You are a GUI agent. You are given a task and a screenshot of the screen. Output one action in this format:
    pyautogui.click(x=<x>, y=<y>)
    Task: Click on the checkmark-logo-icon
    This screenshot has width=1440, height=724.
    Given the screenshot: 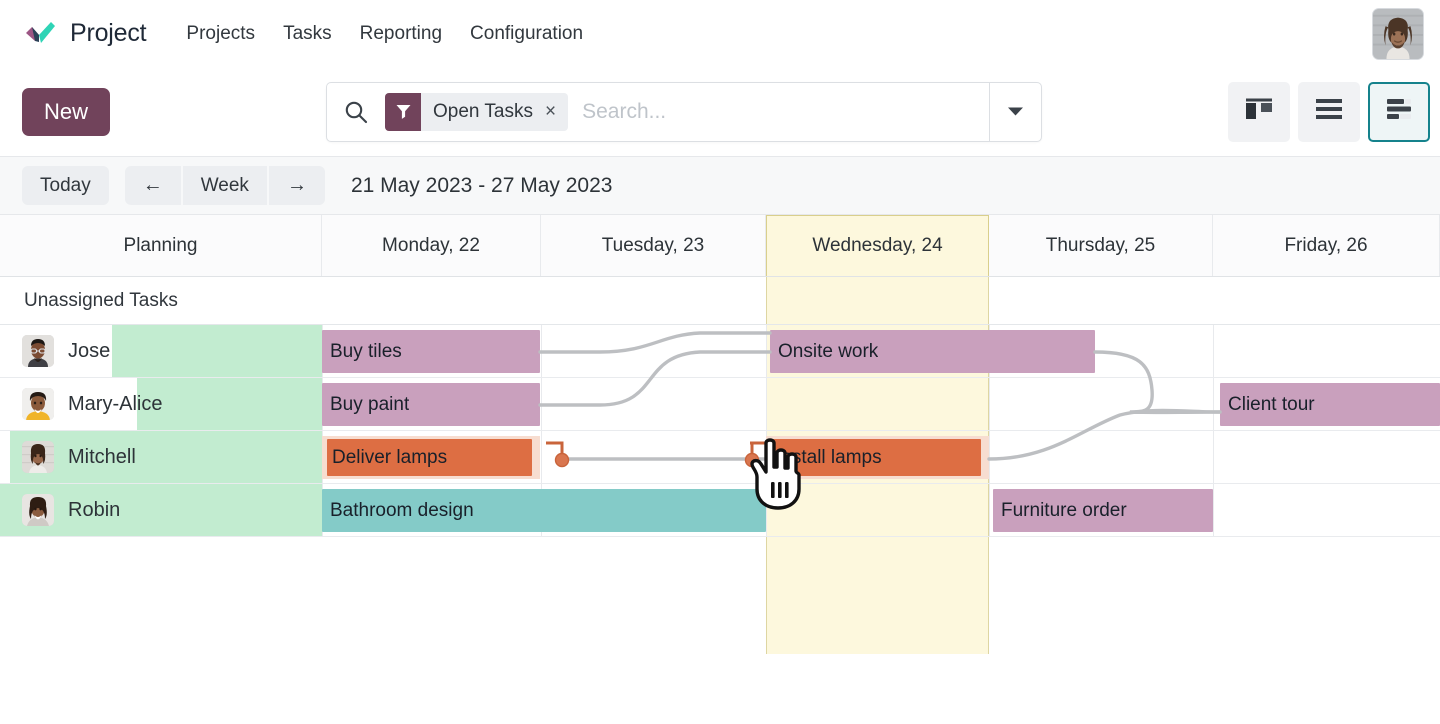 What is the action you would take?
    pyautogui.click(x=39, y=34)
    